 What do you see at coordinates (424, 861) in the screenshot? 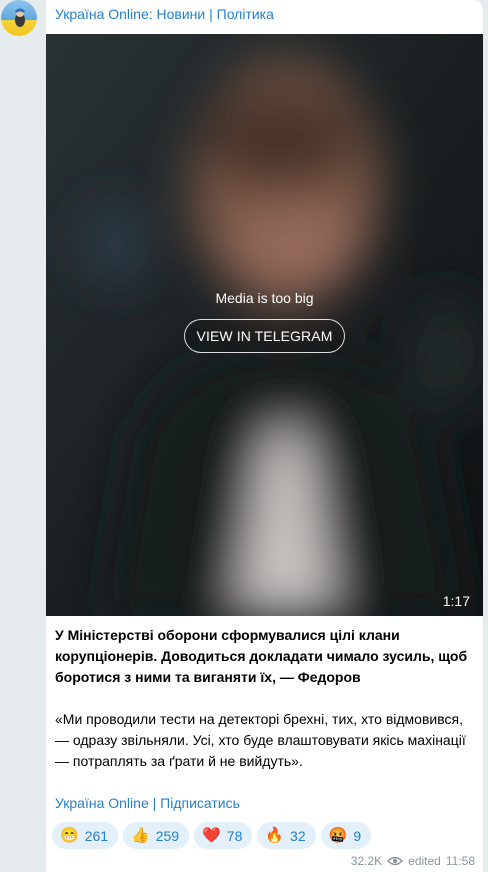
I see `edited-label: edited` at bounding box center [424, 861].